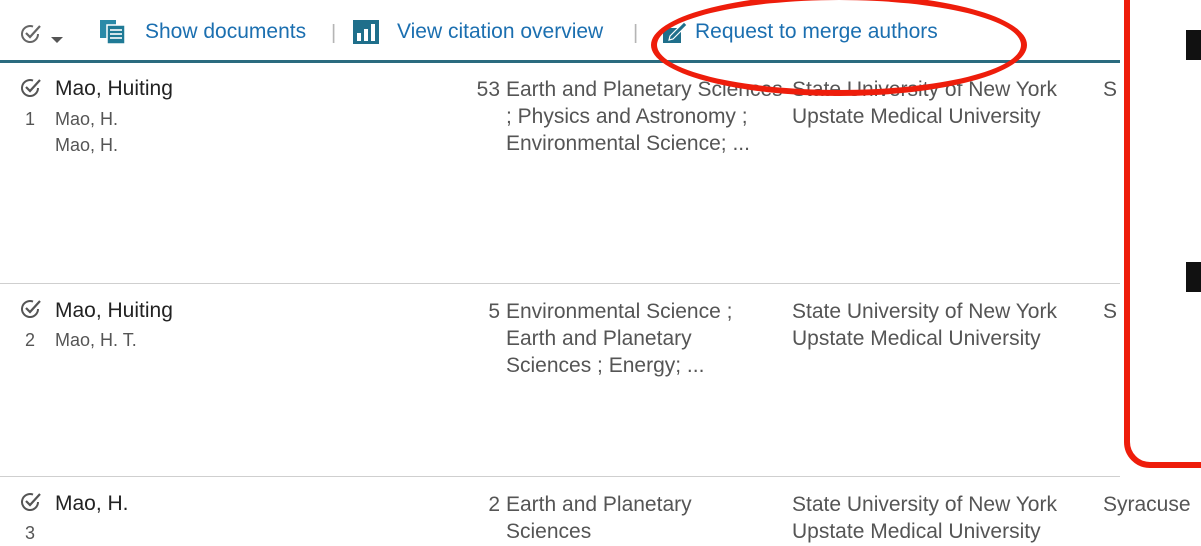  Describe the element at coordinates (1162, 234) in the screenshot. I see `annotation-rectangle` at that location.